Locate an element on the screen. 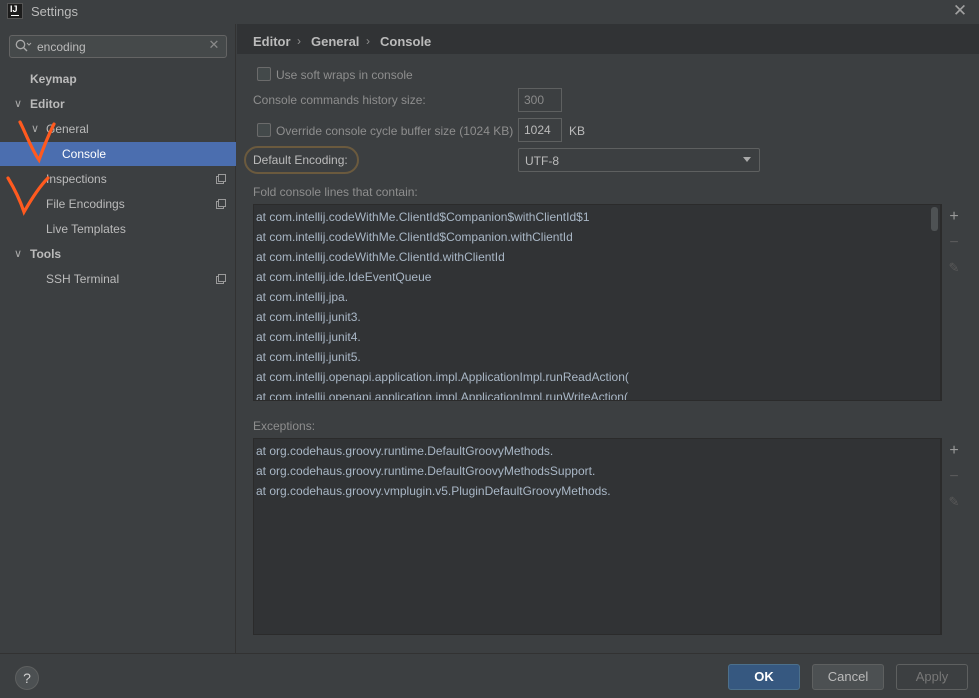 This screenshot has height=698, width=979. fold-lines-label: Fold console lines that contain: is located at coordinates (335, 192).